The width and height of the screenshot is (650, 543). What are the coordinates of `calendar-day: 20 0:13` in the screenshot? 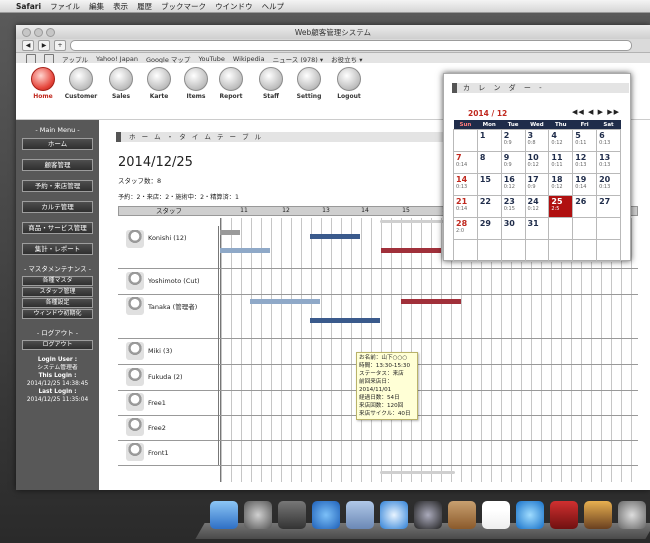 It's located at (608, 184).